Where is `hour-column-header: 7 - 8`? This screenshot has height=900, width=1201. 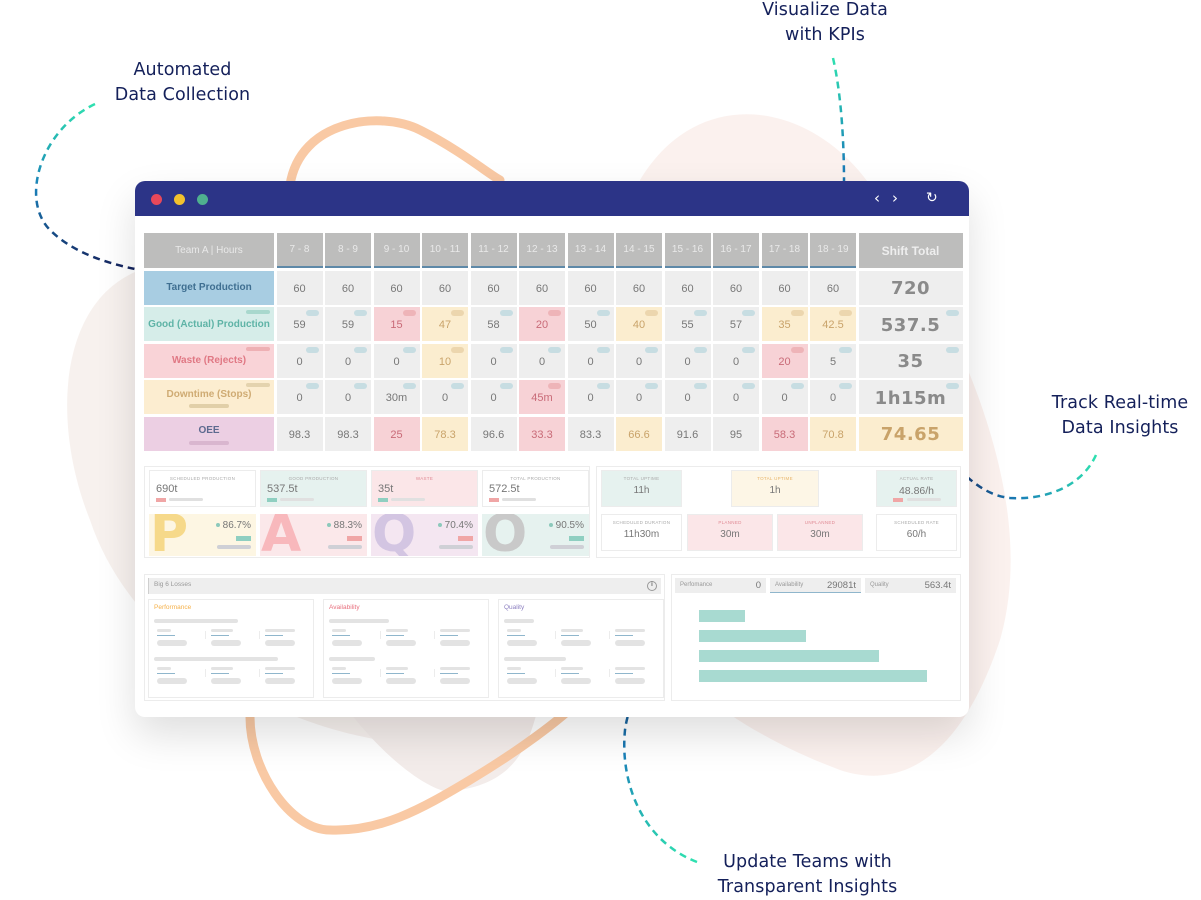 hour-column-header: 7 - 8 is located at coordinates (299, 250).